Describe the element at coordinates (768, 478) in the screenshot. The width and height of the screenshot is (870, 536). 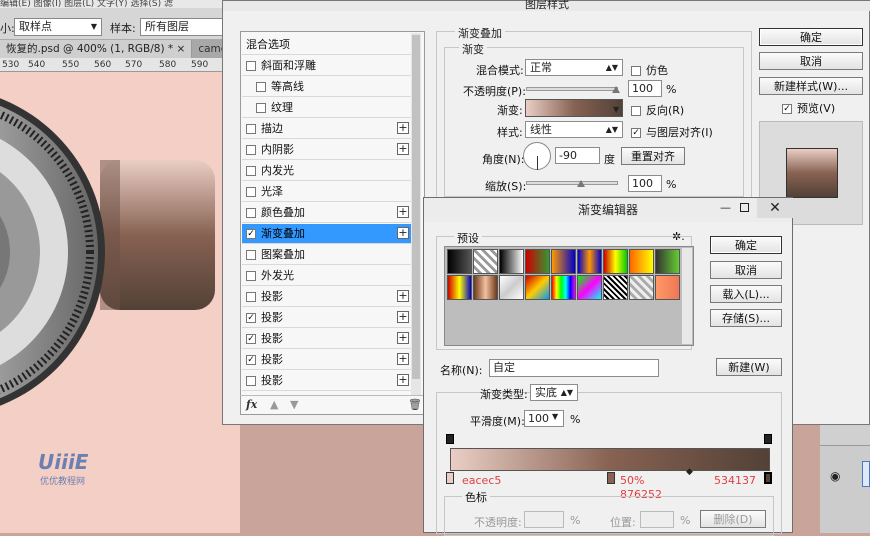
I see `color-stop-right` at that location.